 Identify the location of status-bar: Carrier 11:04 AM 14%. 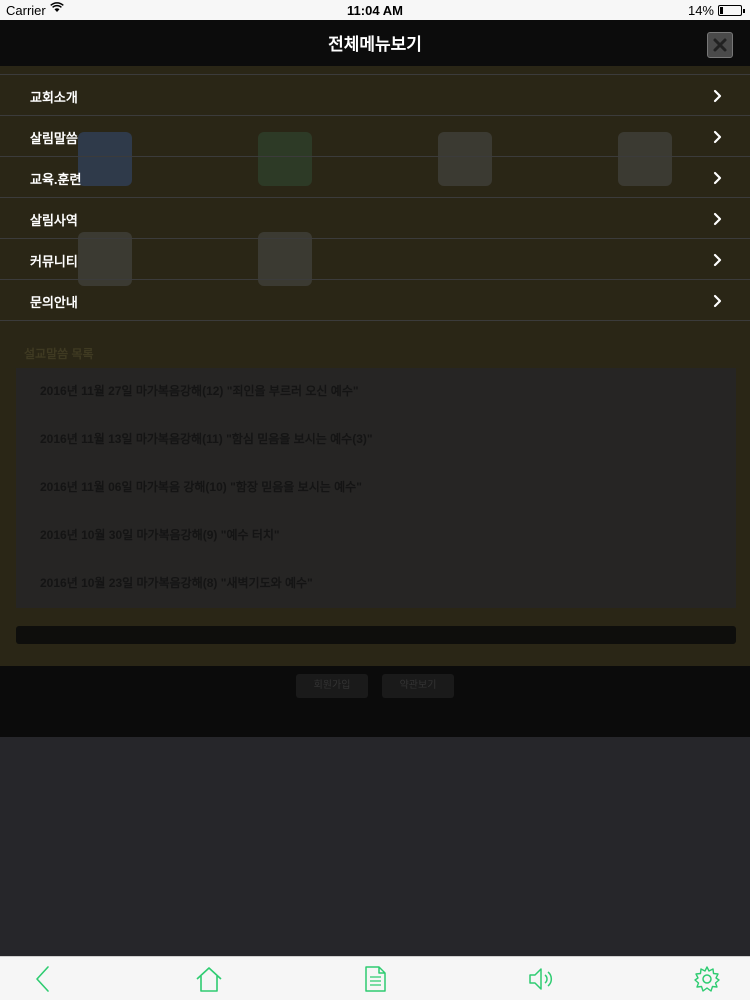
(375, 10).